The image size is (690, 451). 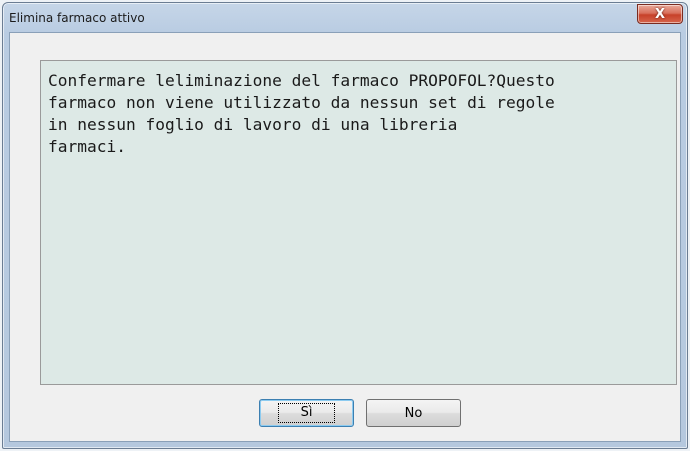 I want to click on no-button-label: No, so click(x=413, y=413).